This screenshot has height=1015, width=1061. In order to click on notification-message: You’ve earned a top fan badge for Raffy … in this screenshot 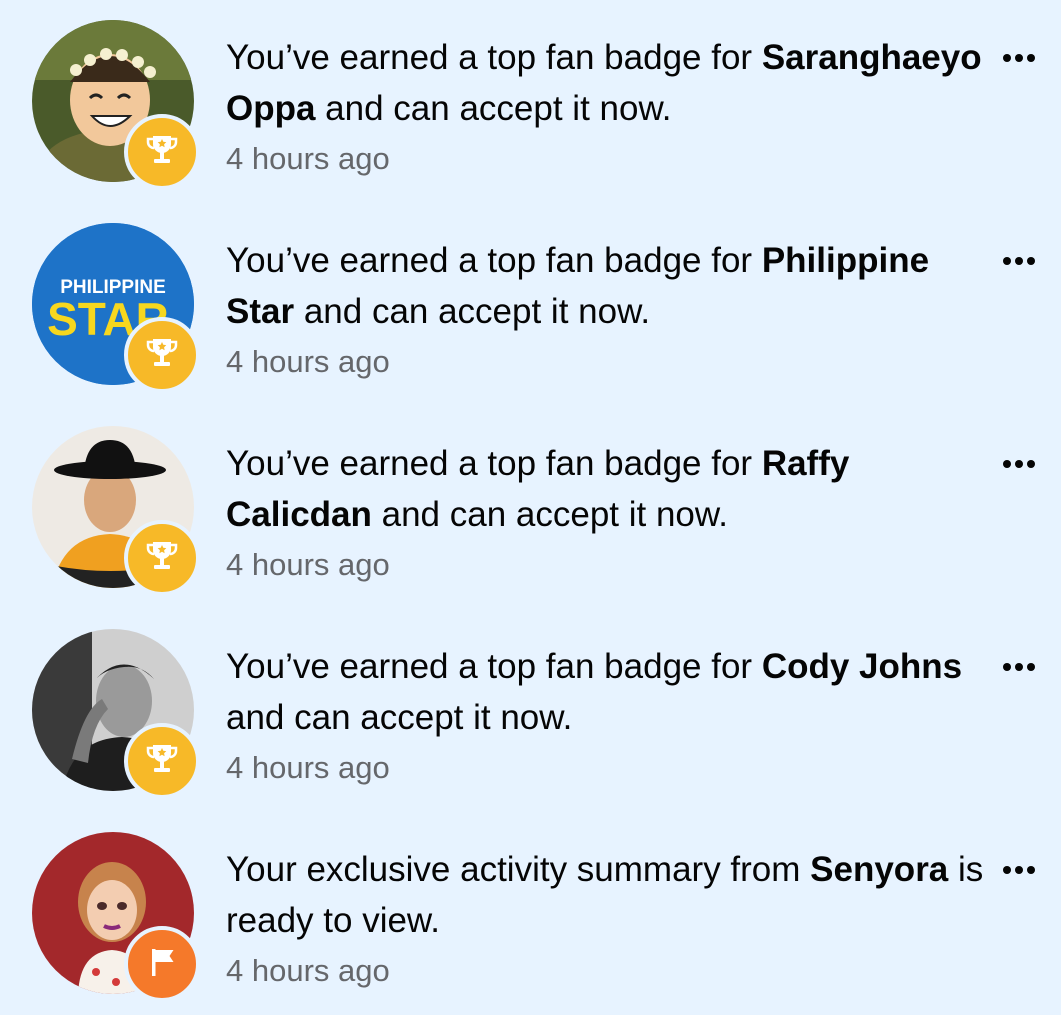, I will do `click(538, 489)`.